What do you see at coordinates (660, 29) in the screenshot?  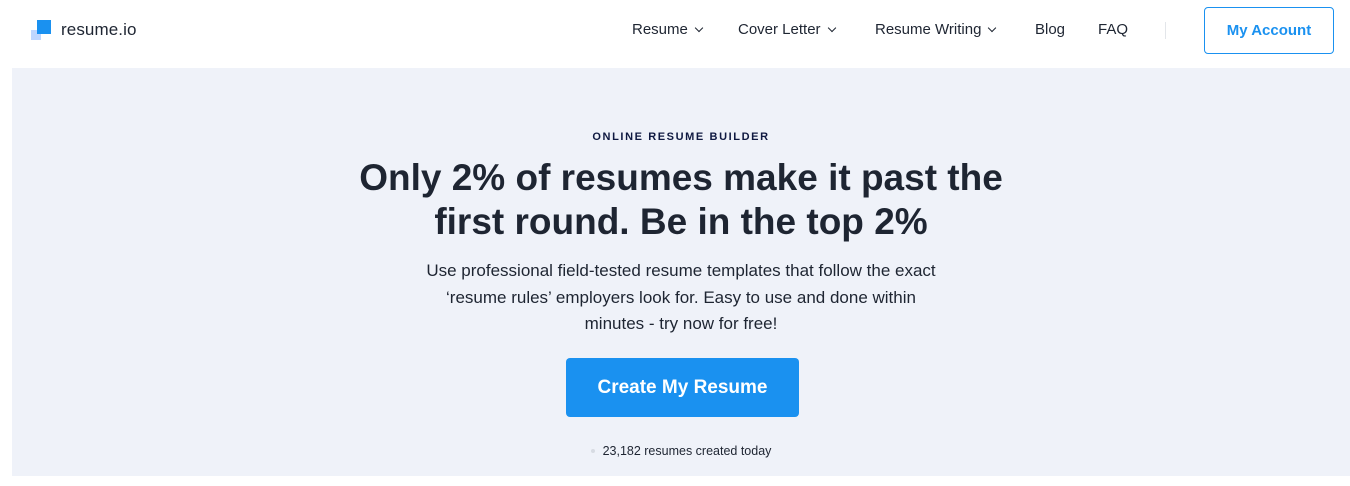 I see `nav-item-label: Resume` at bounding box center [660, 29].